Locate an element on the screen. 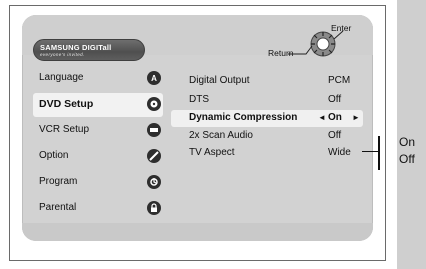 This screenshot has width=426, height=269. lock-icon is located at coordinates (154, 208).